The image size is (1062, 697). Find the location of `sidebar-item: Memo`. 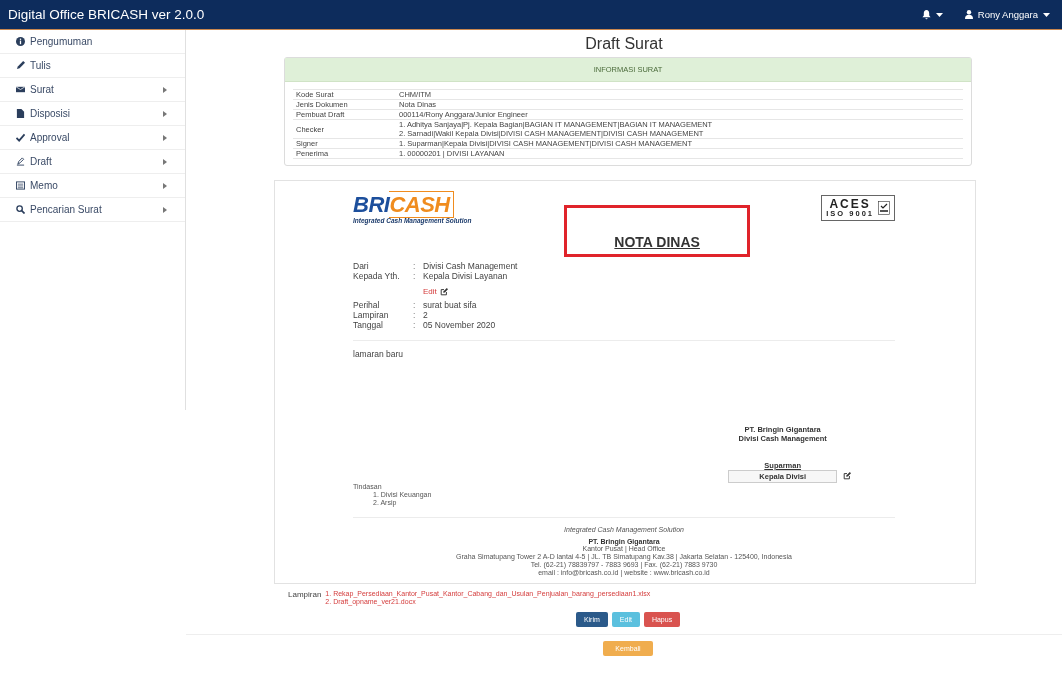

sidebar-item: Memo is located at coordinates (92, 186).